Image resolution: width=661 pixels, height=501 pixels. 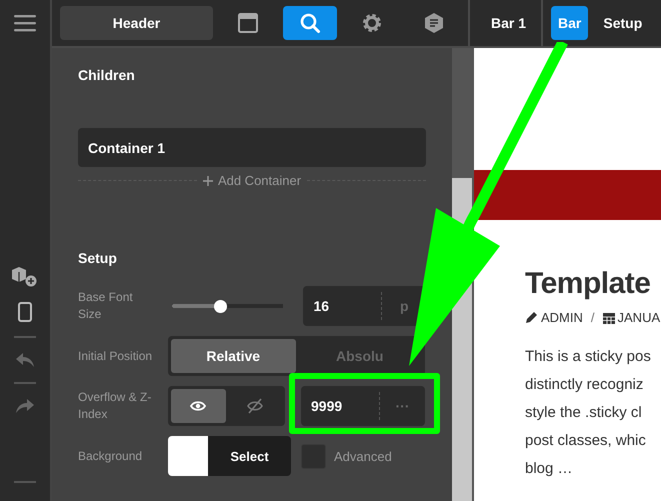 I want to click on eye-off-icon, so click(x=255, y=406).